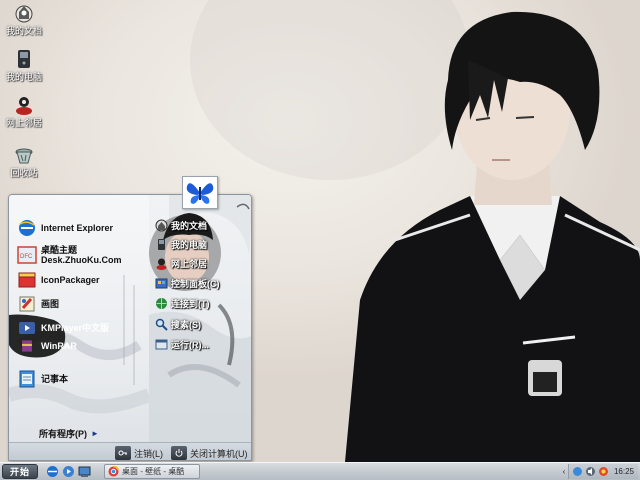 Image resolution: width=640 pixels, height=480 pixels. Describe the element at coordinates (68, 471) in the screenshot. I see `quicklaunch-media-icon` at that location.